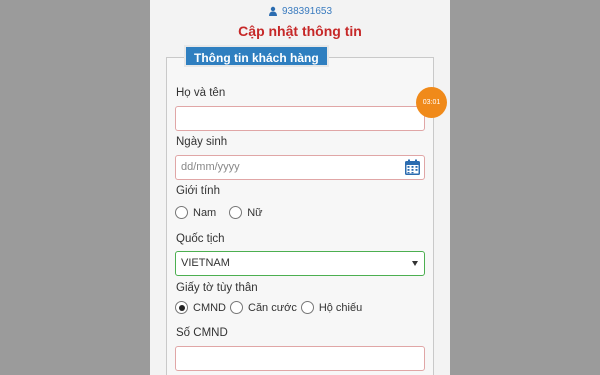  Describe the element at coordinates (272, 11) in the screenshot. I see `user-icon` at that location.